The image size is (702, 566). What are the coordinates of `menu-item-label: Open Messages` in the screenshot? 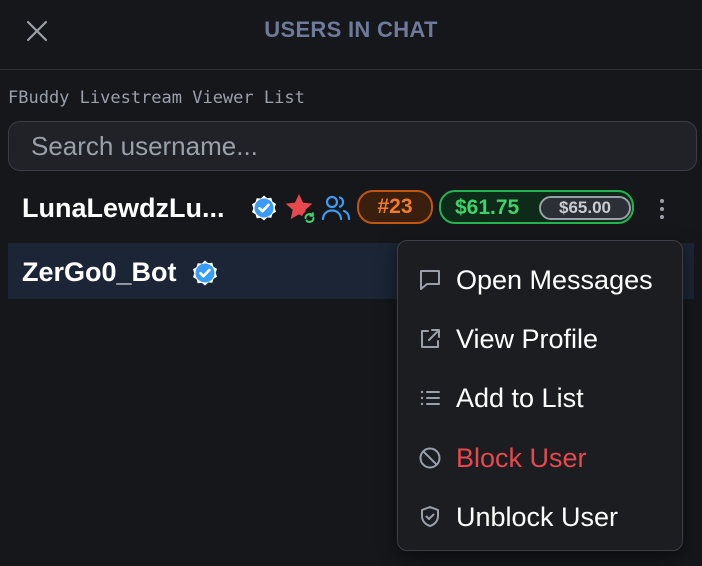 It's located at (554, 280).